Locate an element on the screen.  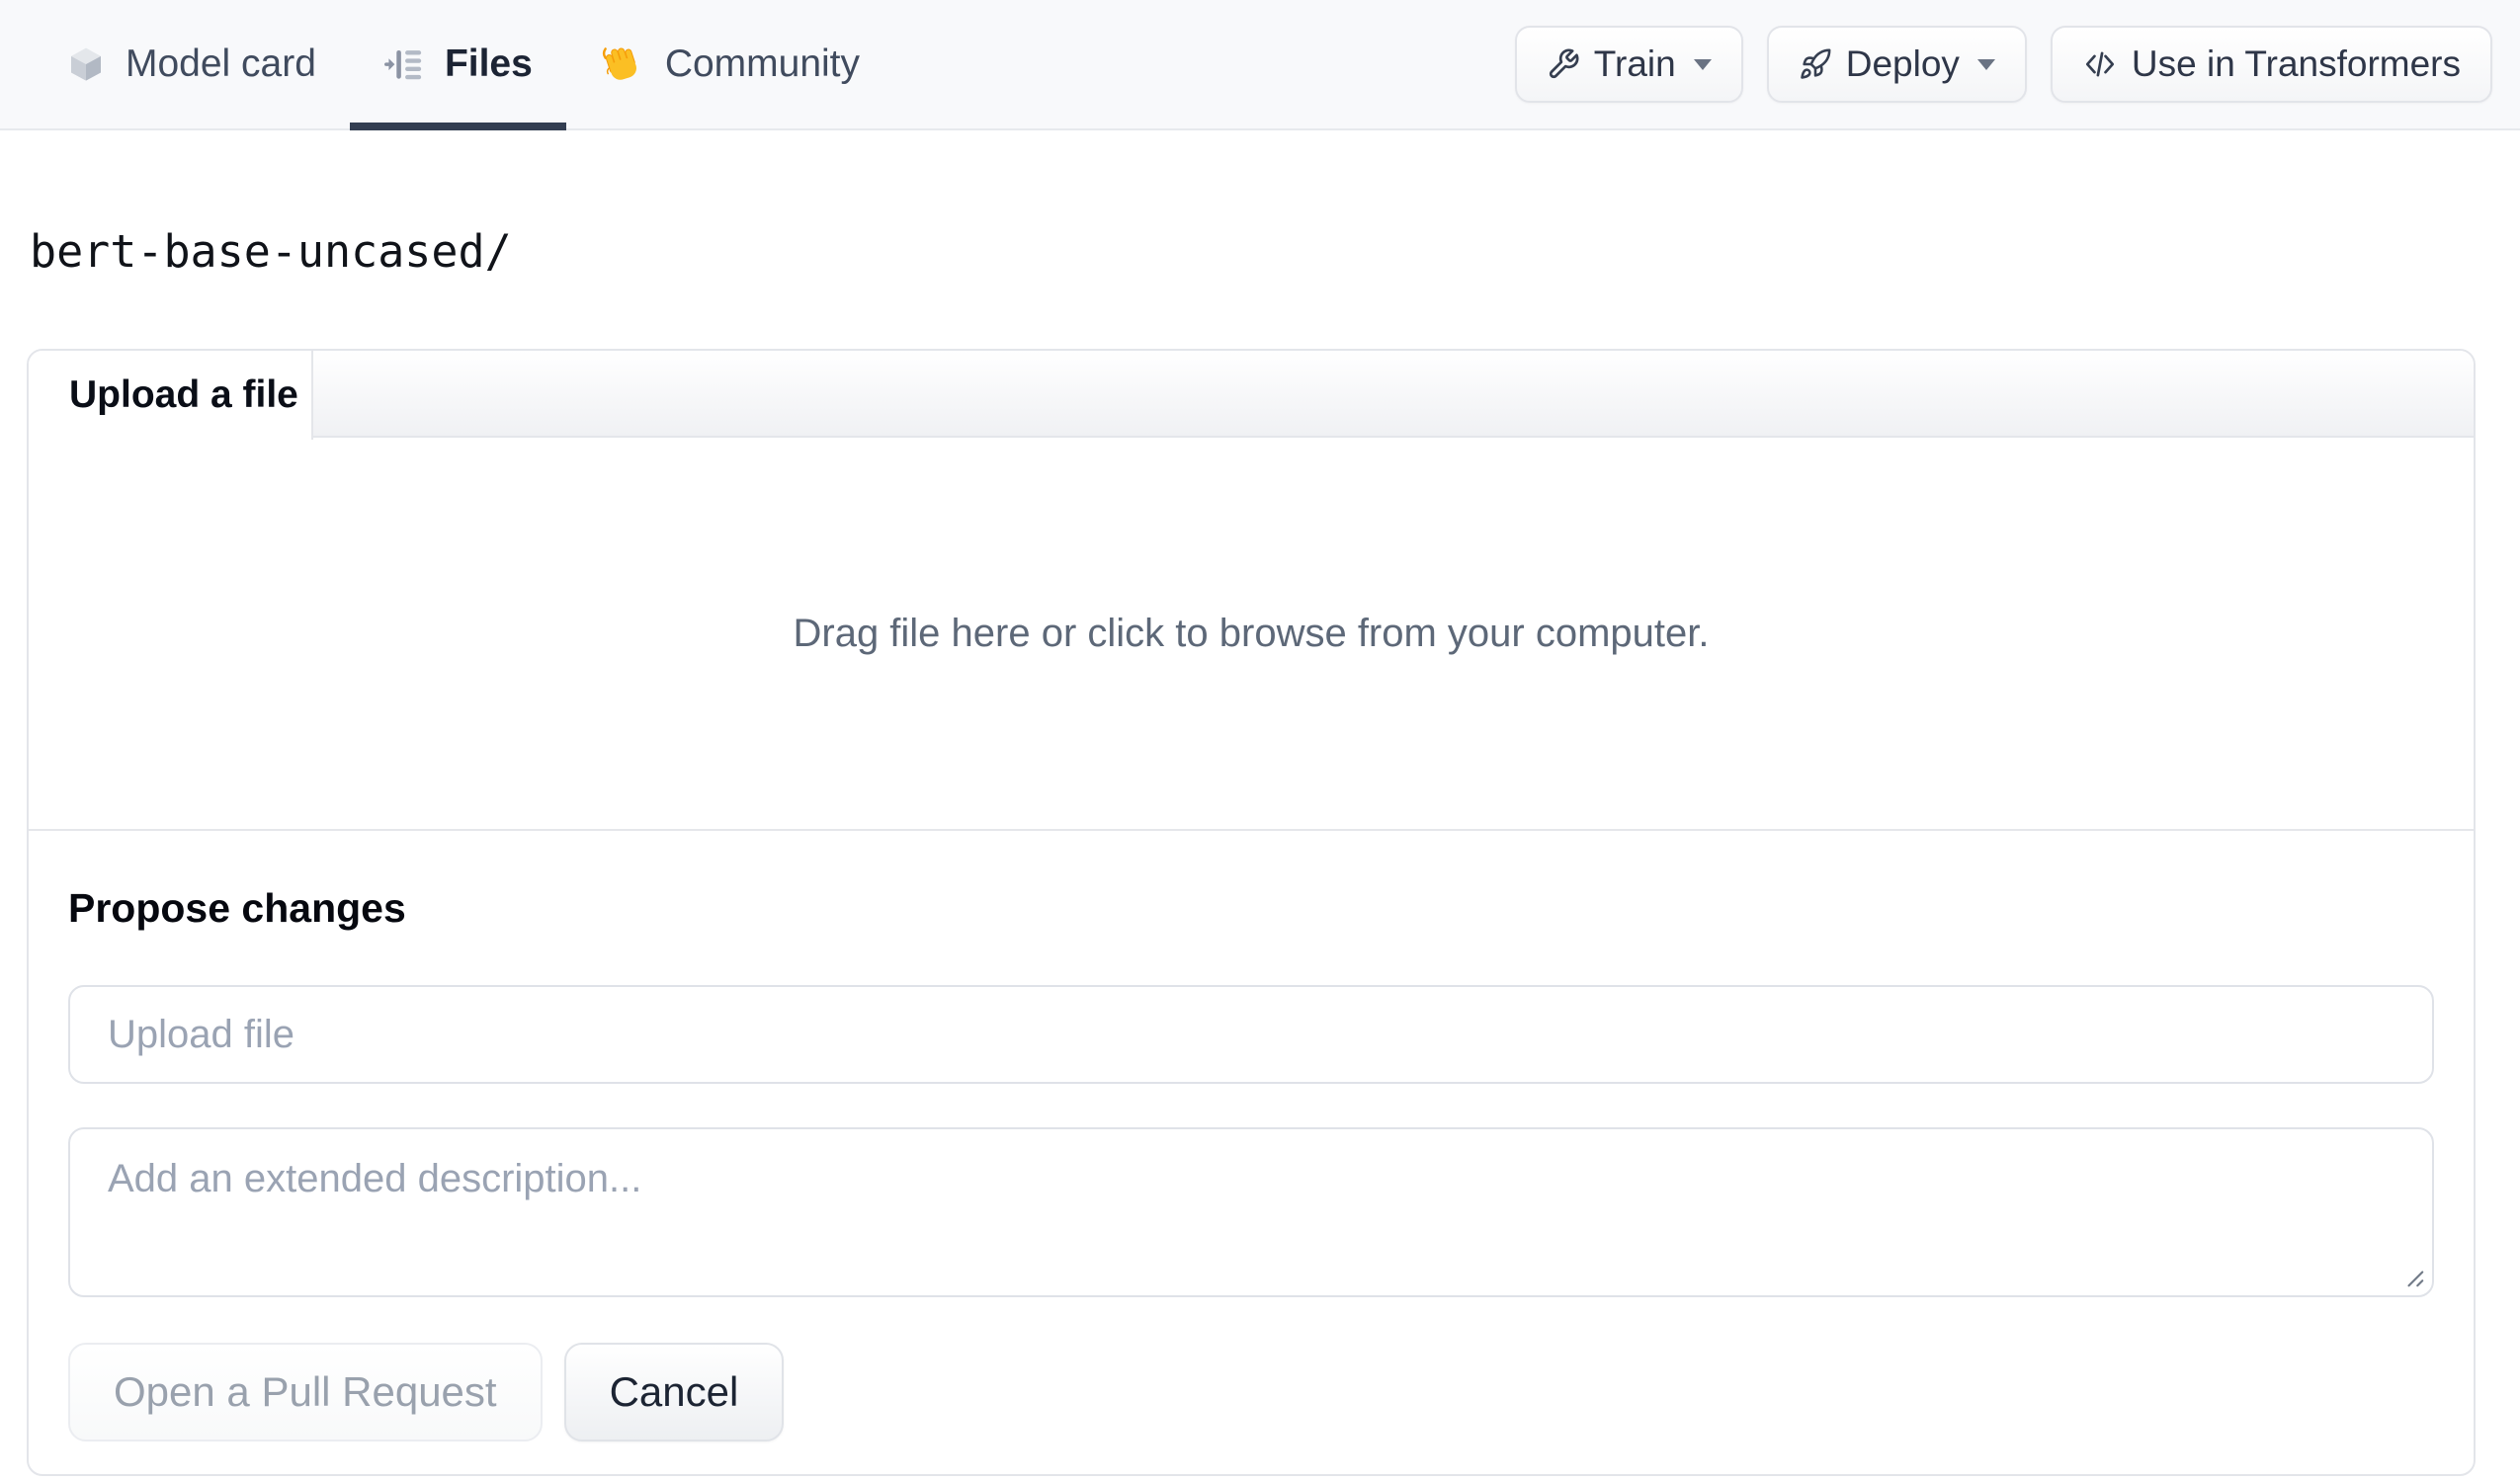
upload-card-tabbar: Upload a file is located at coordinates (1251, 395).